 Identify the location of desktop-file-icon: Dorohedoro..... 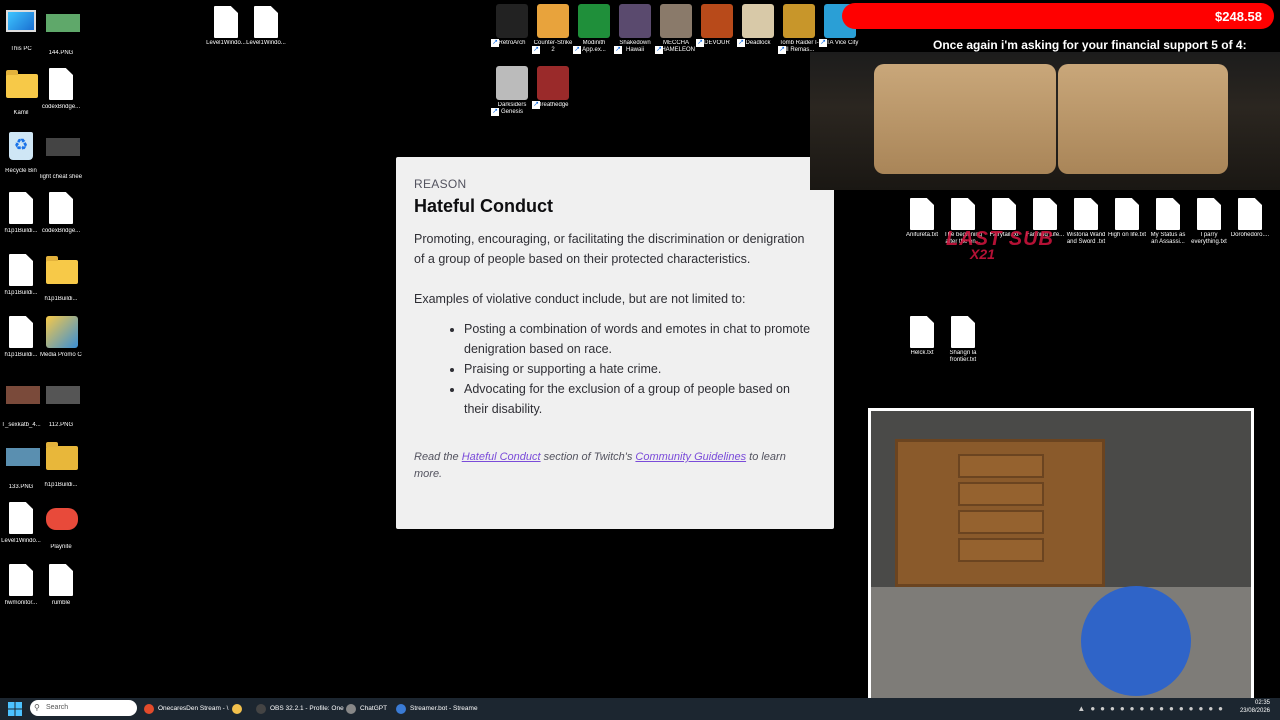
(1250, 218).